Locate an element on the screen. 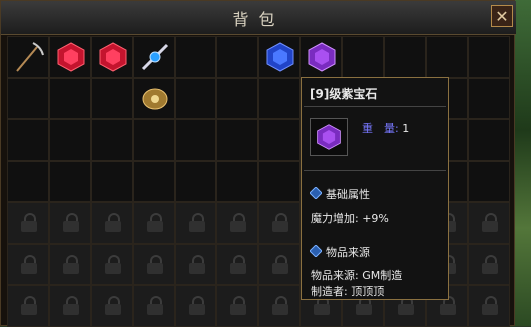  close-button: ✕ is located at coordinates (502, 16).